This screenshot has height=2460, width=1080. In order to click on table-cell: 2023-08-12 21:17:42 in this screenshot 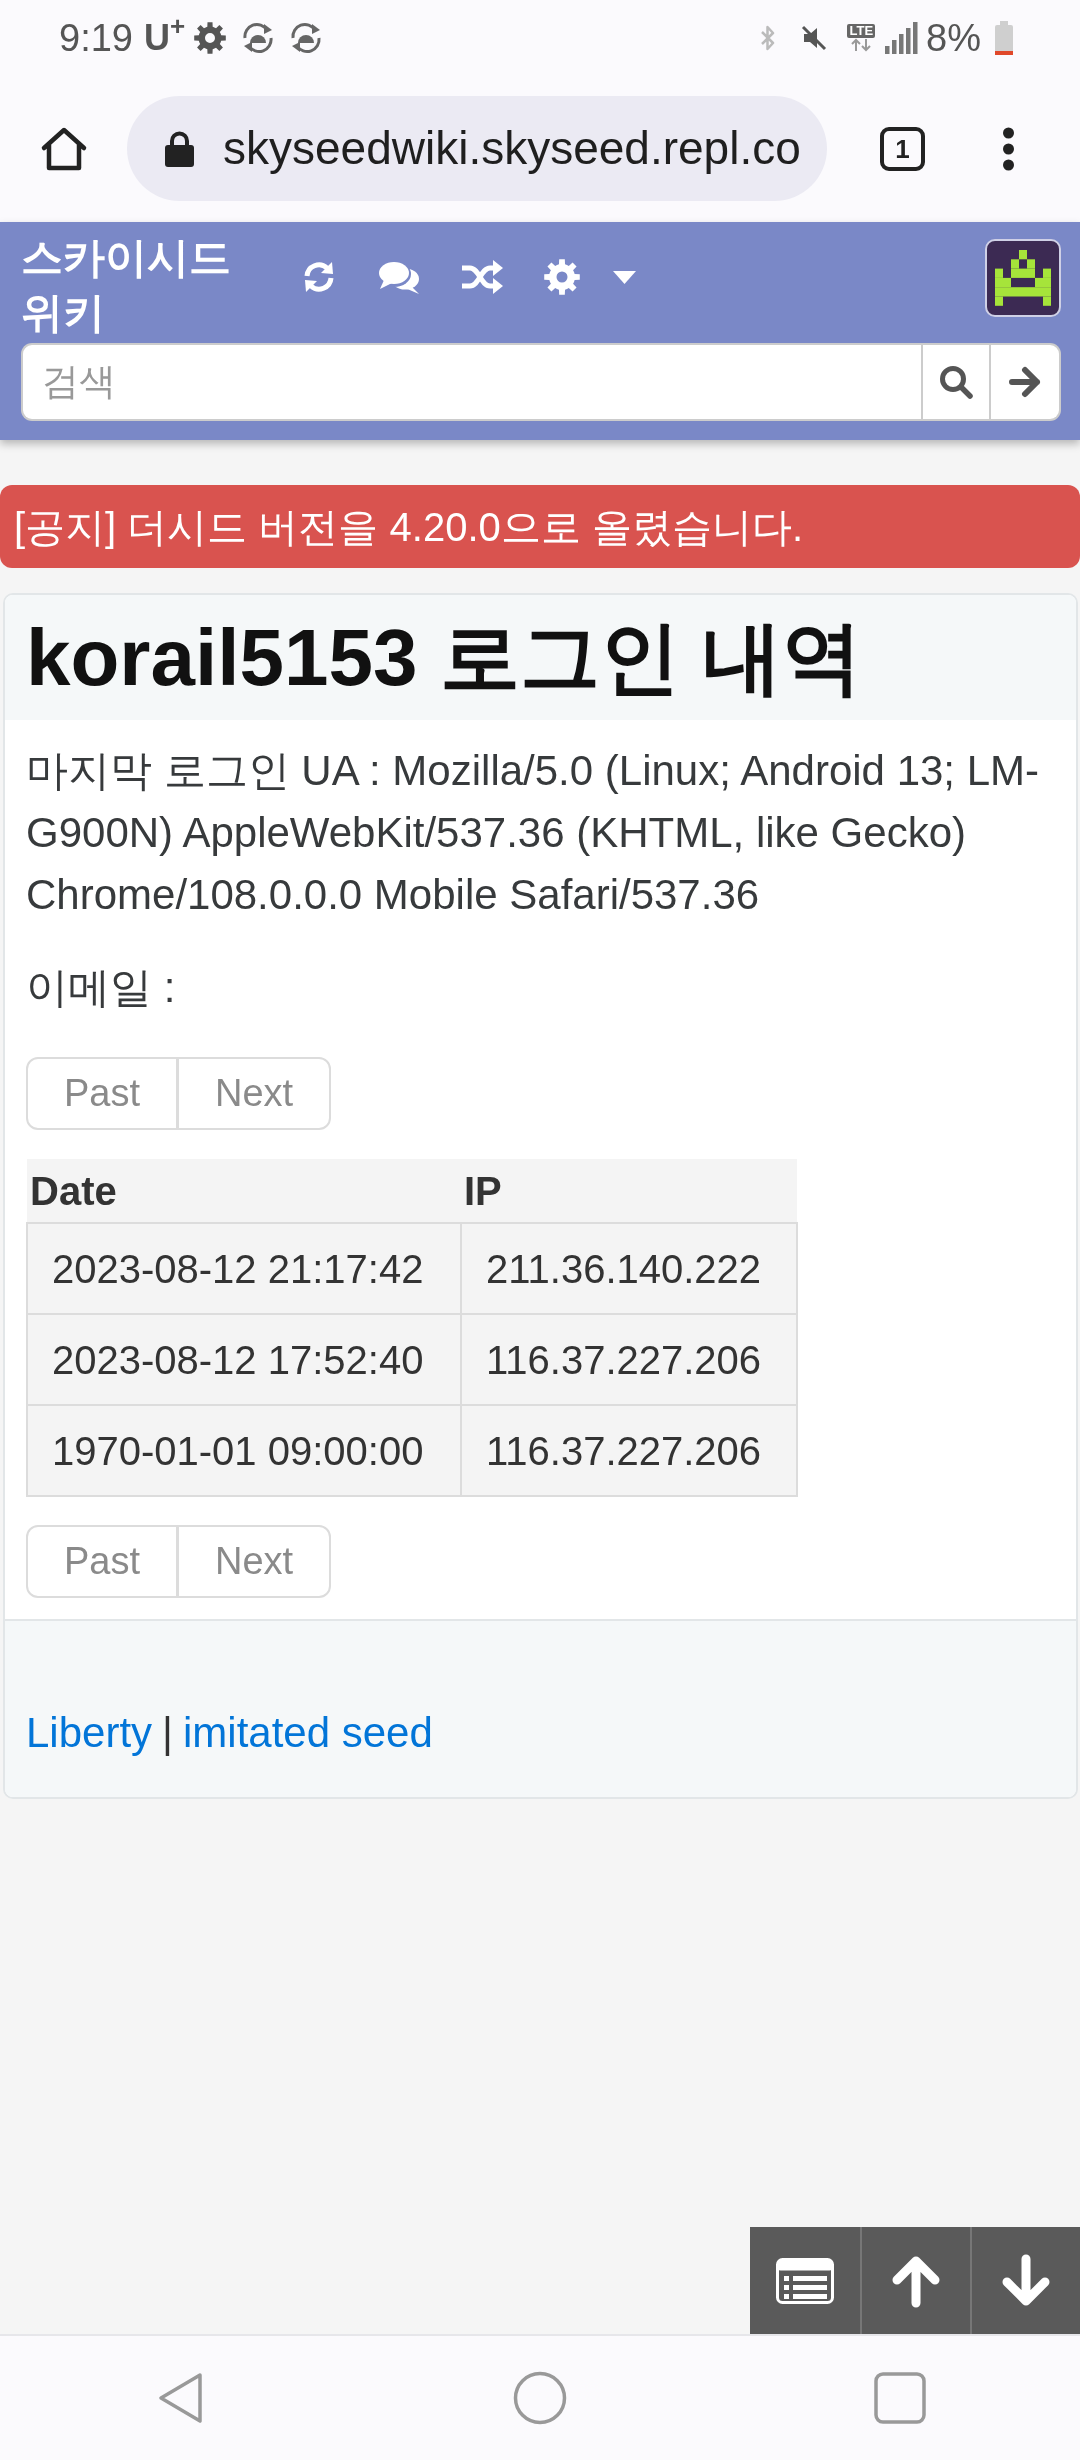, I will do `click(244, 1268)`.